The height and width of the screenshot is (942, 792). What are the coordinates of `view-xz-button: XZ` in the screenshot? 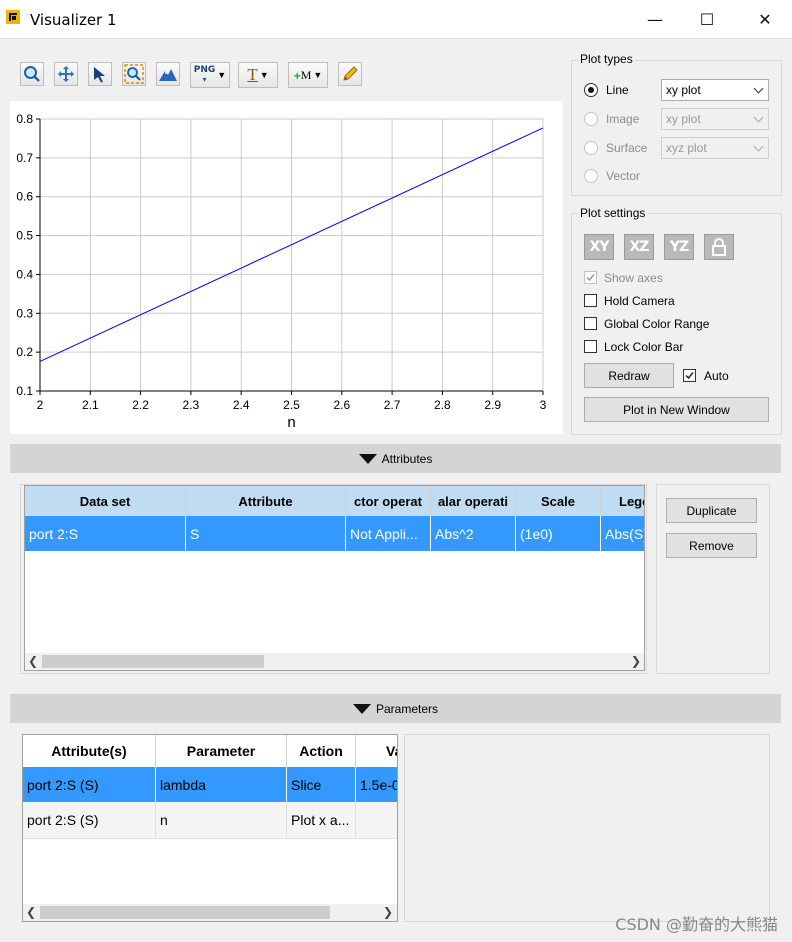 It's located at (639, 247).